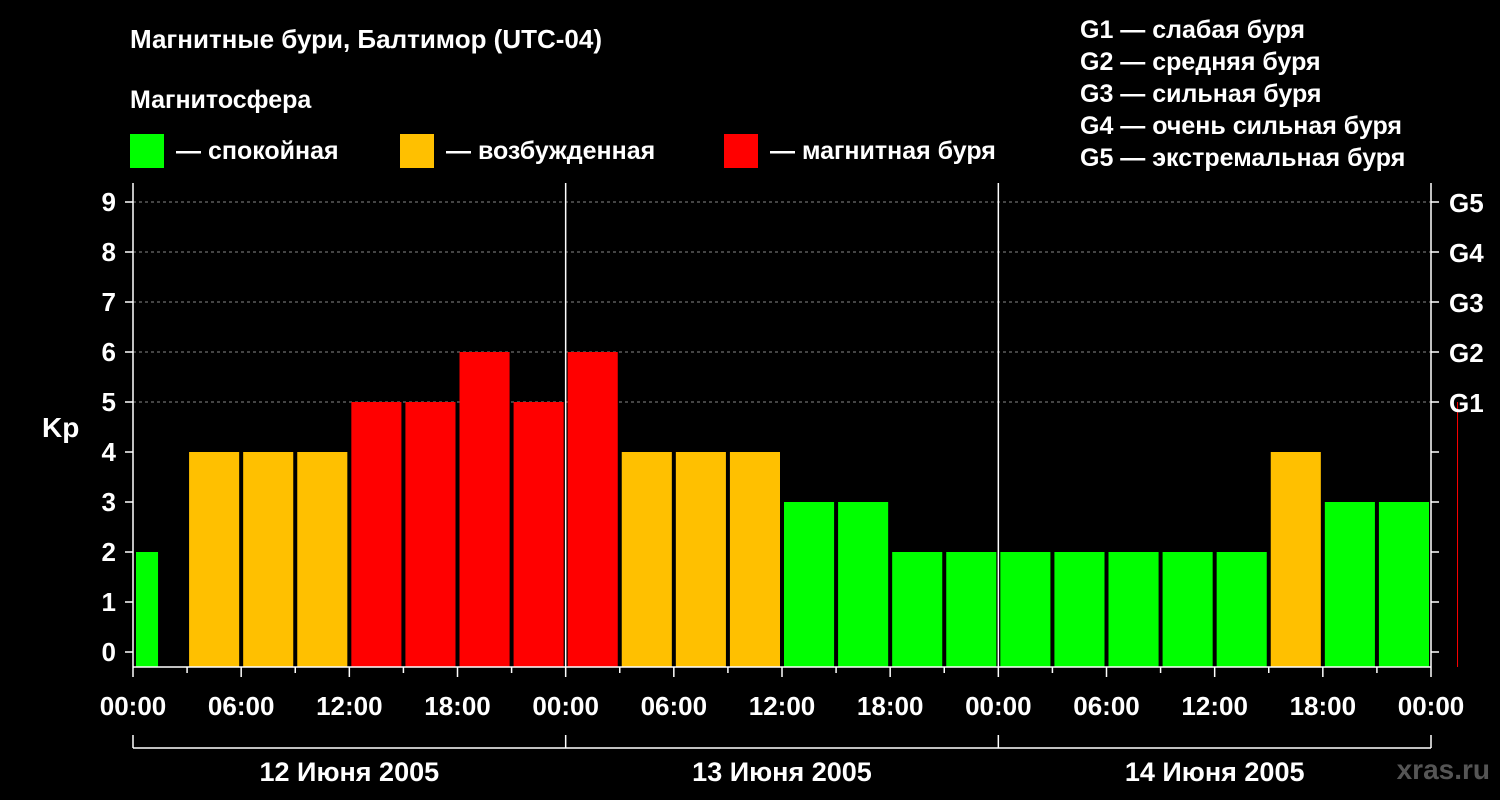  Describe the element at coordinates (109, 652) in the screenshot. I see `y-tick-label: 0` at that location.